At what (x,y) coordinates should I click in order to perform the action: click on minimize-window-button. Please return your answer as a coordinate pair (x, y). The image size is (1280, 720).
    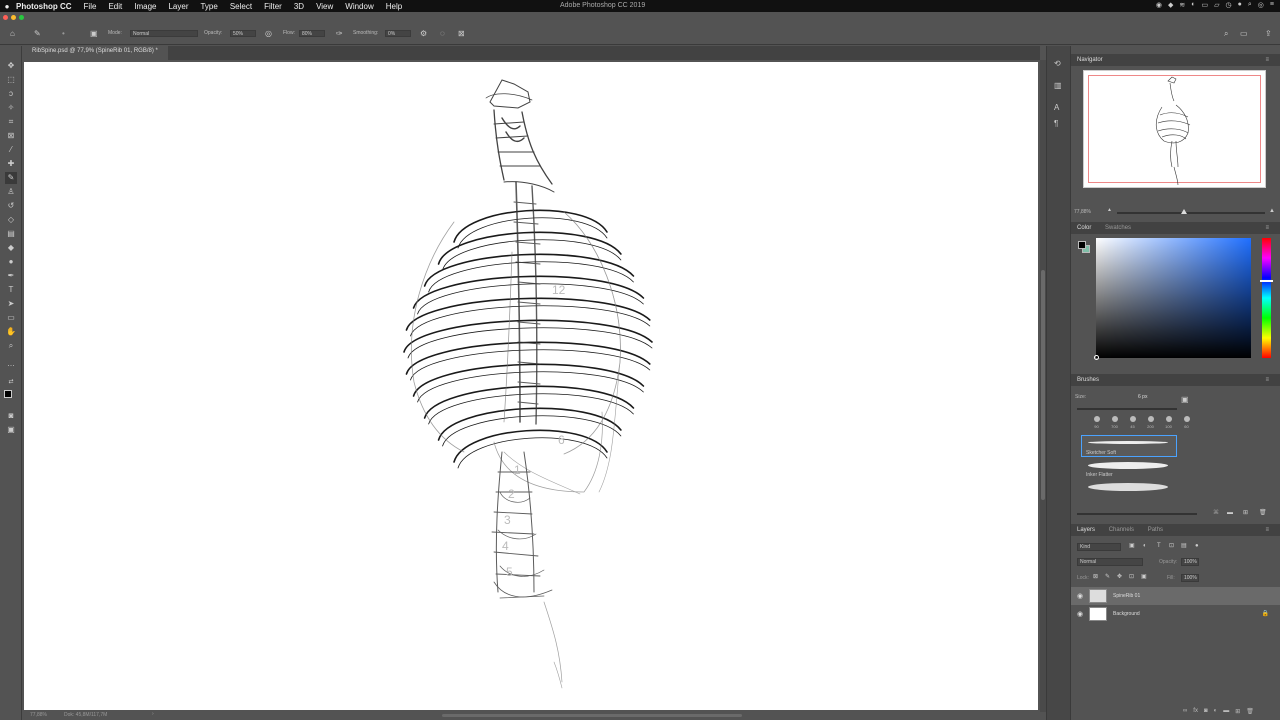
    Looking at the image, I should click on (13, 17).